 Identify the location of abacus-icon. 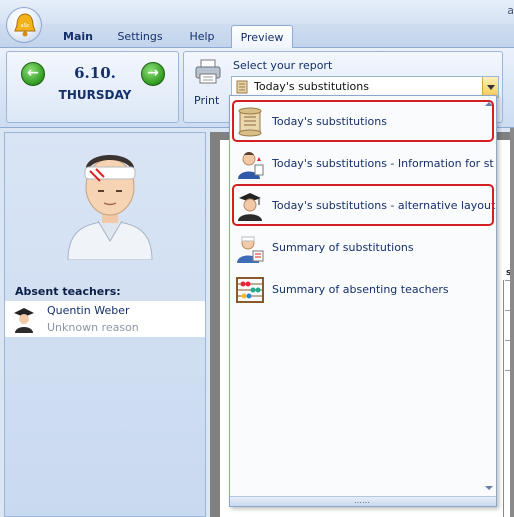
(250, 290).